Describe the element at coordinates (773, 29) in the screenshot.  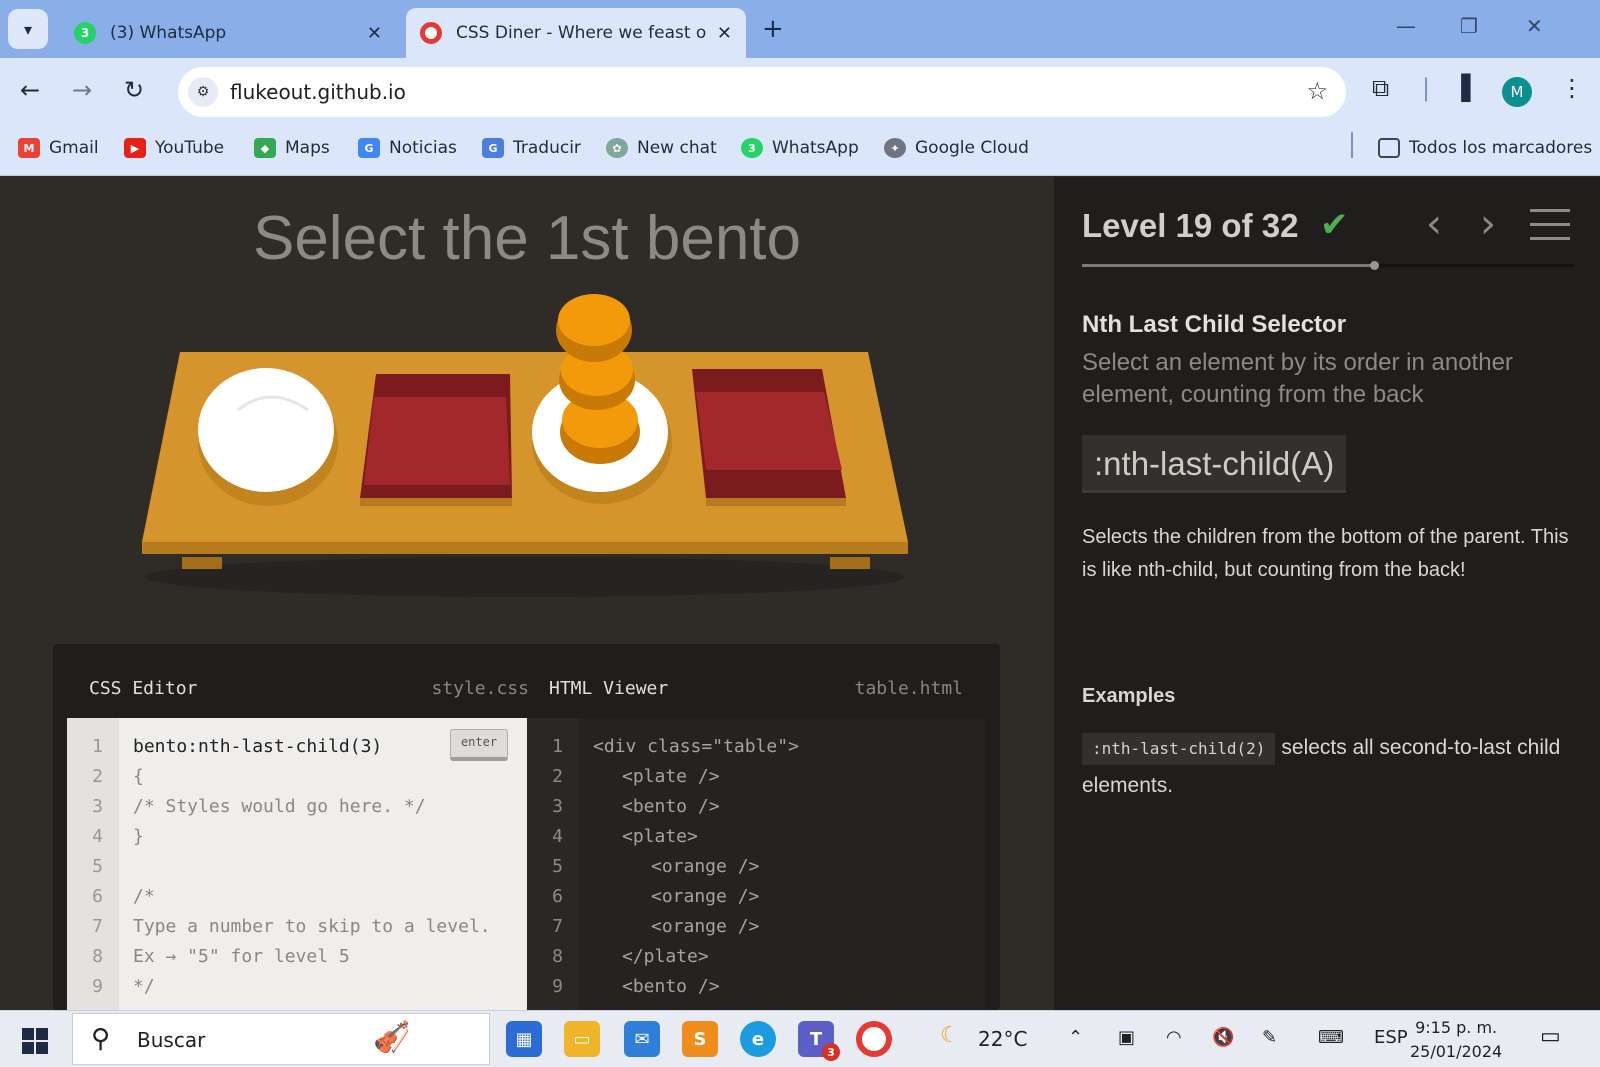
I see `new-tab-button: +` at that location.